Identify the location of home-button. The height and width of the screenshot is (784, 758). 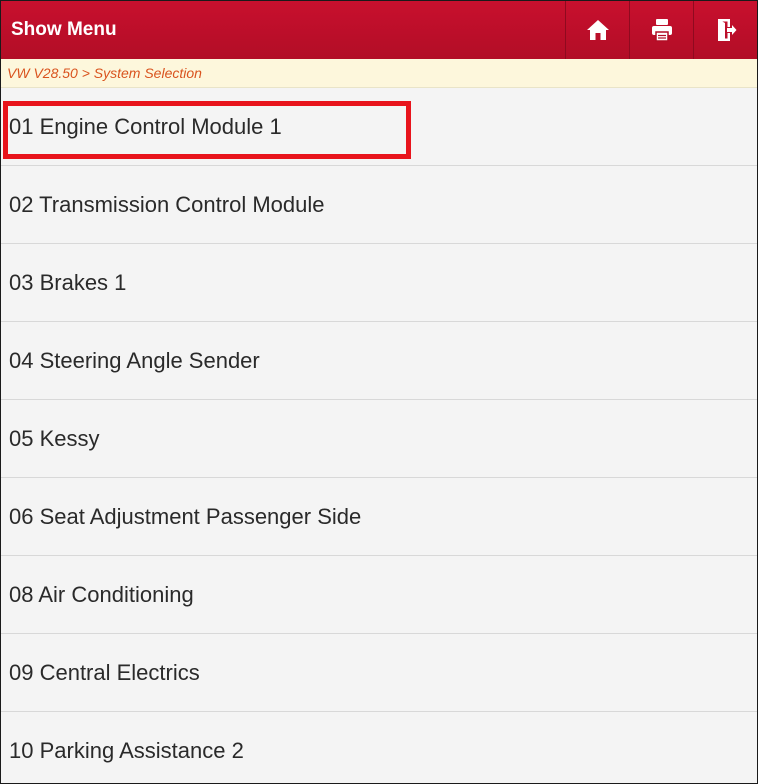
(597, 30).